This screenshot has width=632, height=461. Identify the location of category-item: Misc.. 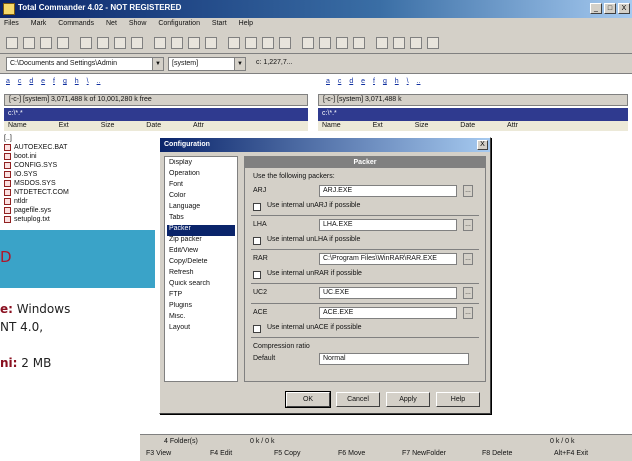
(201, 318).